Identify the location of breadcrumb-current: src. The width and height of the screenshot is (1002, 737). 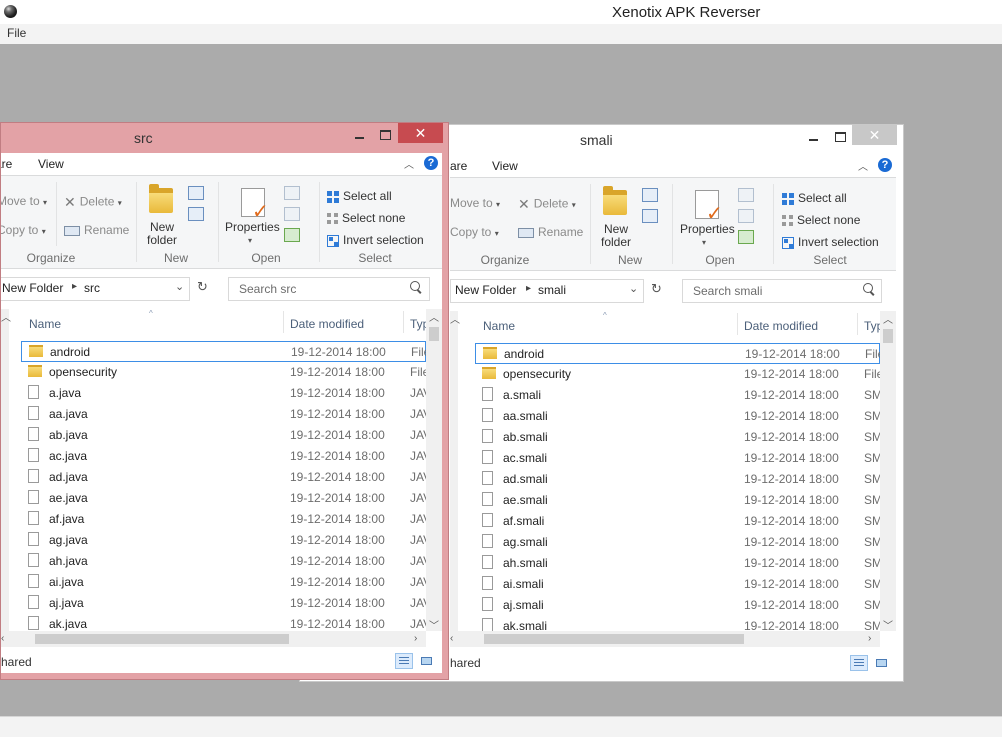
(92, 288).